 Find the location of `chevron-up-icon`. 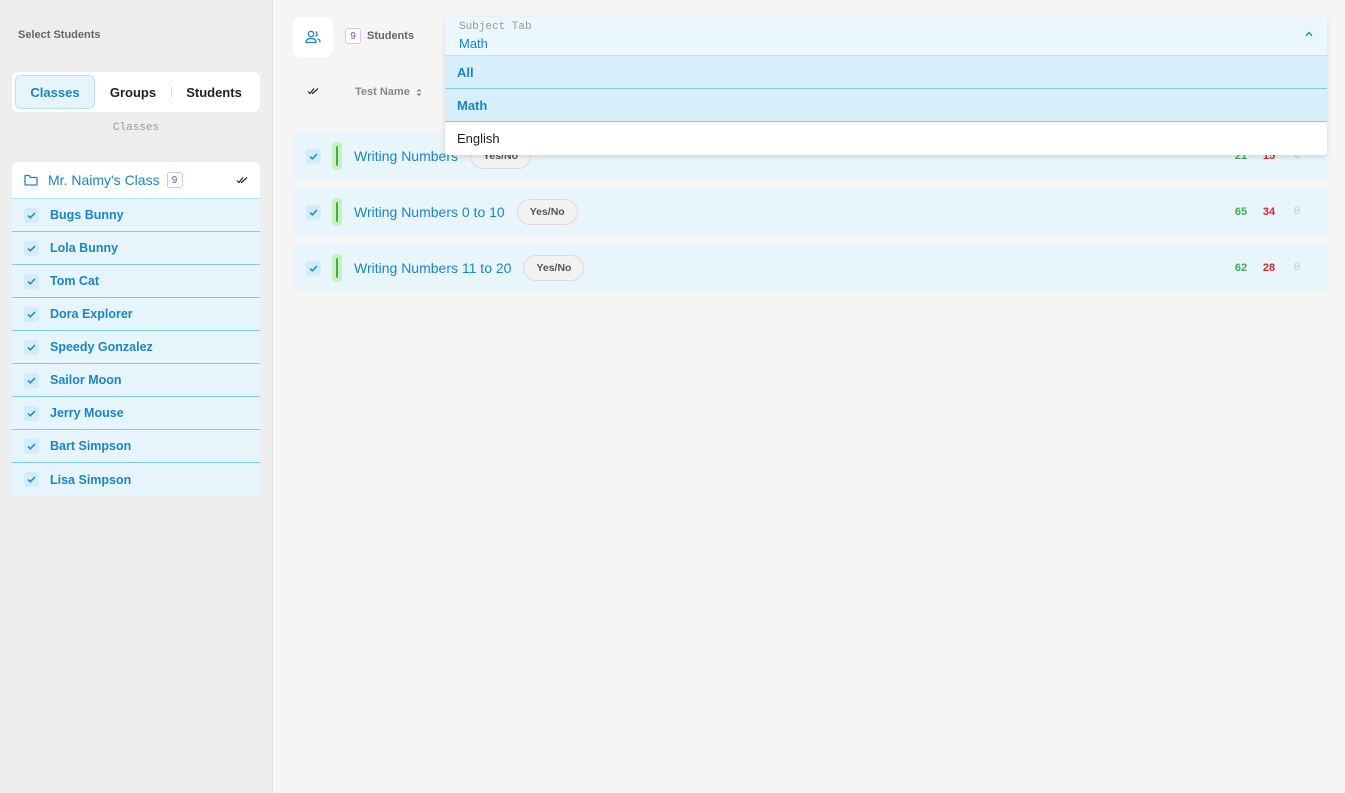

chevron-up-icon is located at coordinates (1309, 34).